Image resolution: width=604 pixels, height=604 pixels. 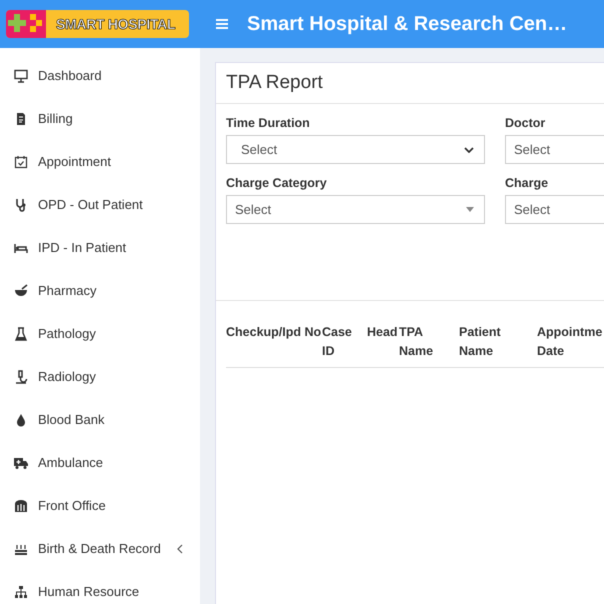 I want to click on sidebar-row: Birth & Death Record, so click(x=96, y=548).